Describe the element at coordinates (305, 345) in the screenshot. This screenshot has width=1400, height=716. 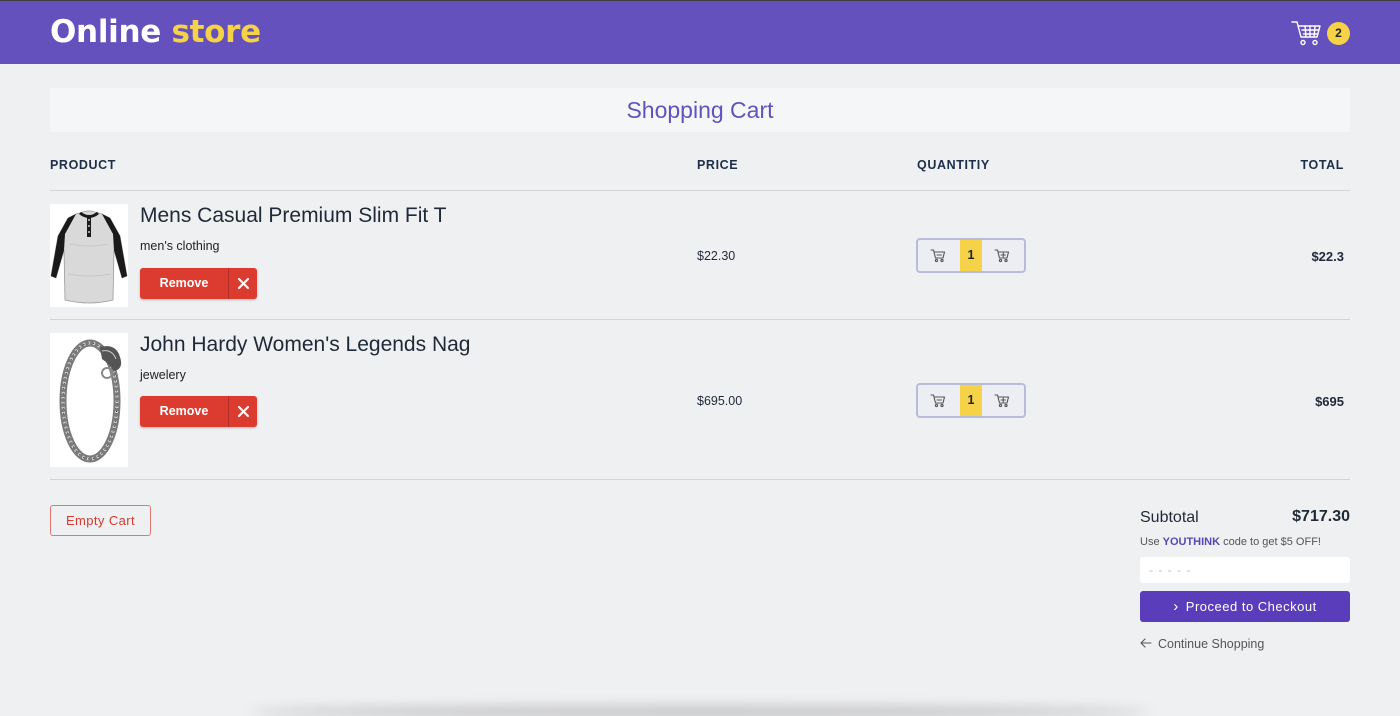
I see `product-name: John Hardy Women's Legends Nag` at that location.